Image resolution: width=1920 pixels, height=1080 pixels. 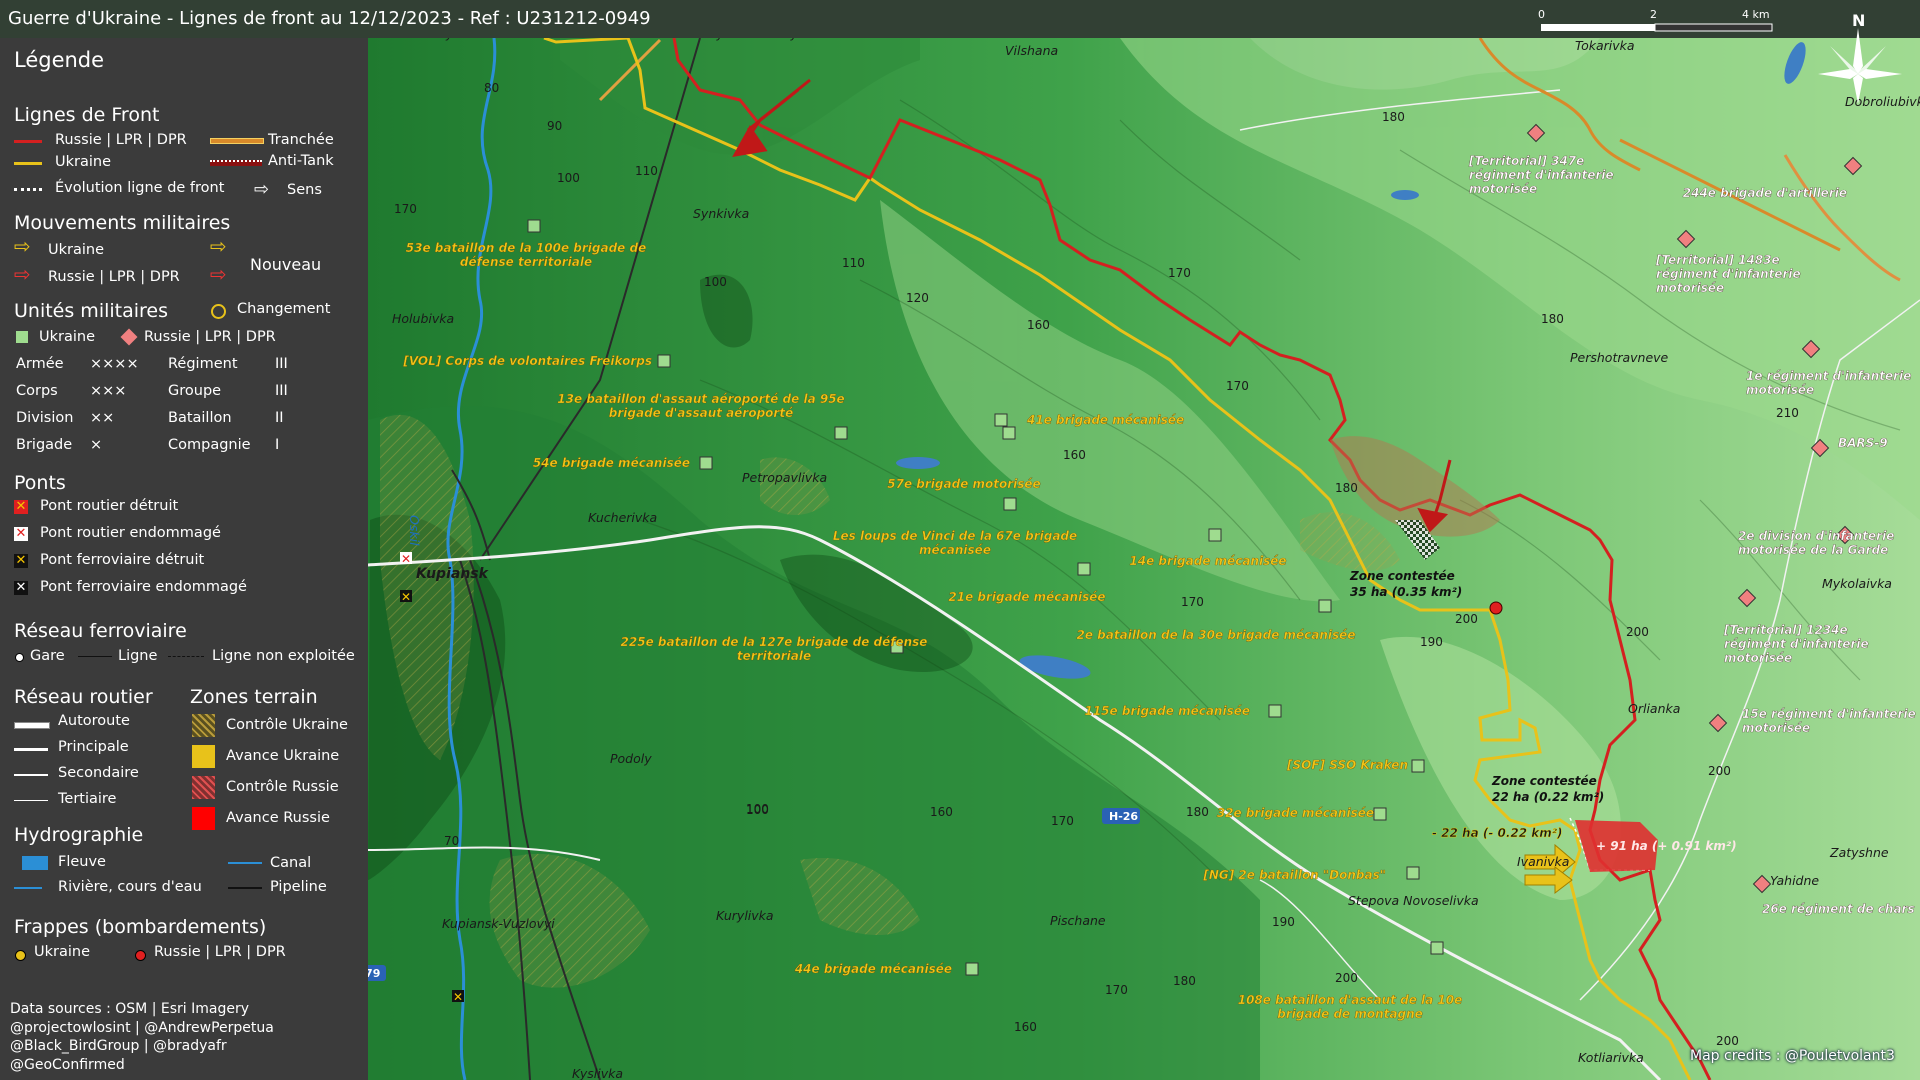 What do you see at coordinates (40, 483) in the screenshot?
I see `bridges-heading: Ponts` at bounding box center [40, 483].